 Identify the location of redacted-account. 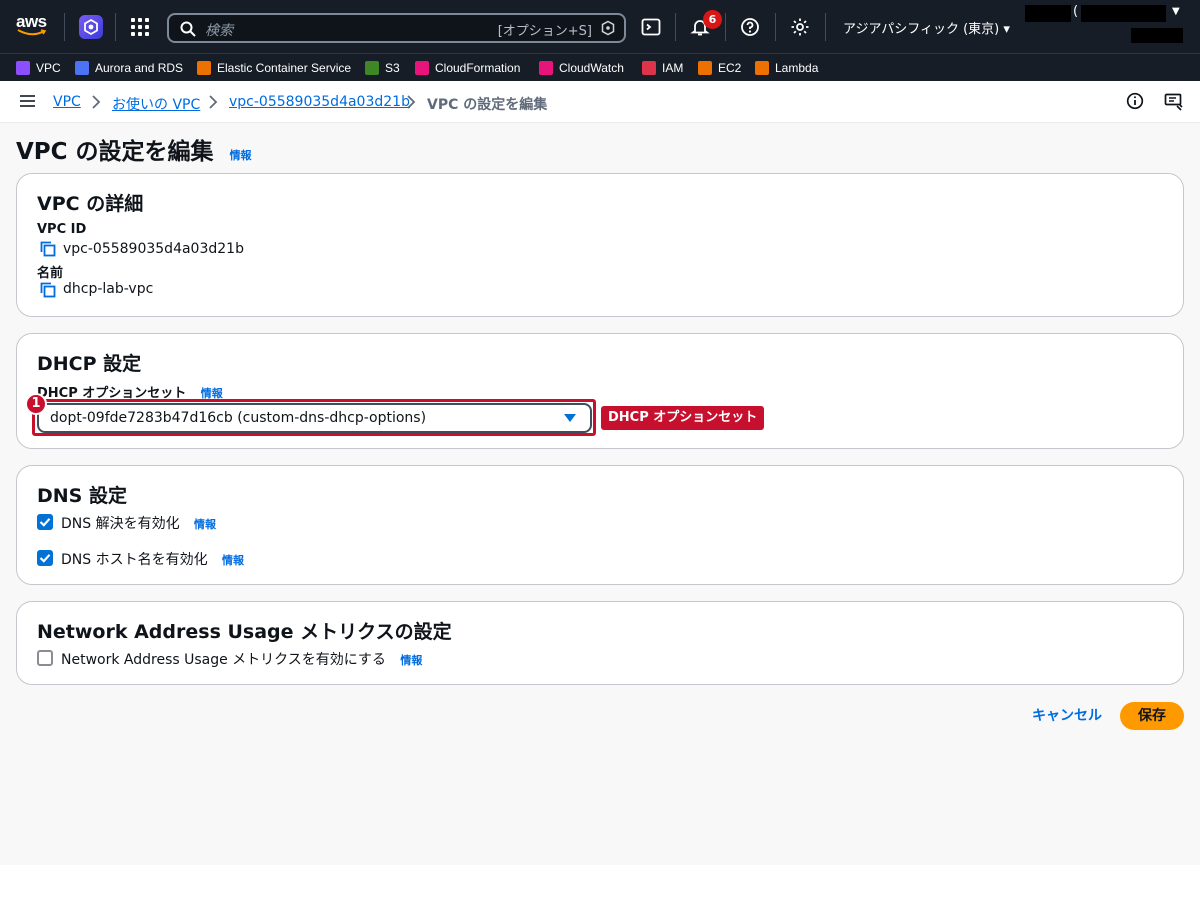
(1048, 13).